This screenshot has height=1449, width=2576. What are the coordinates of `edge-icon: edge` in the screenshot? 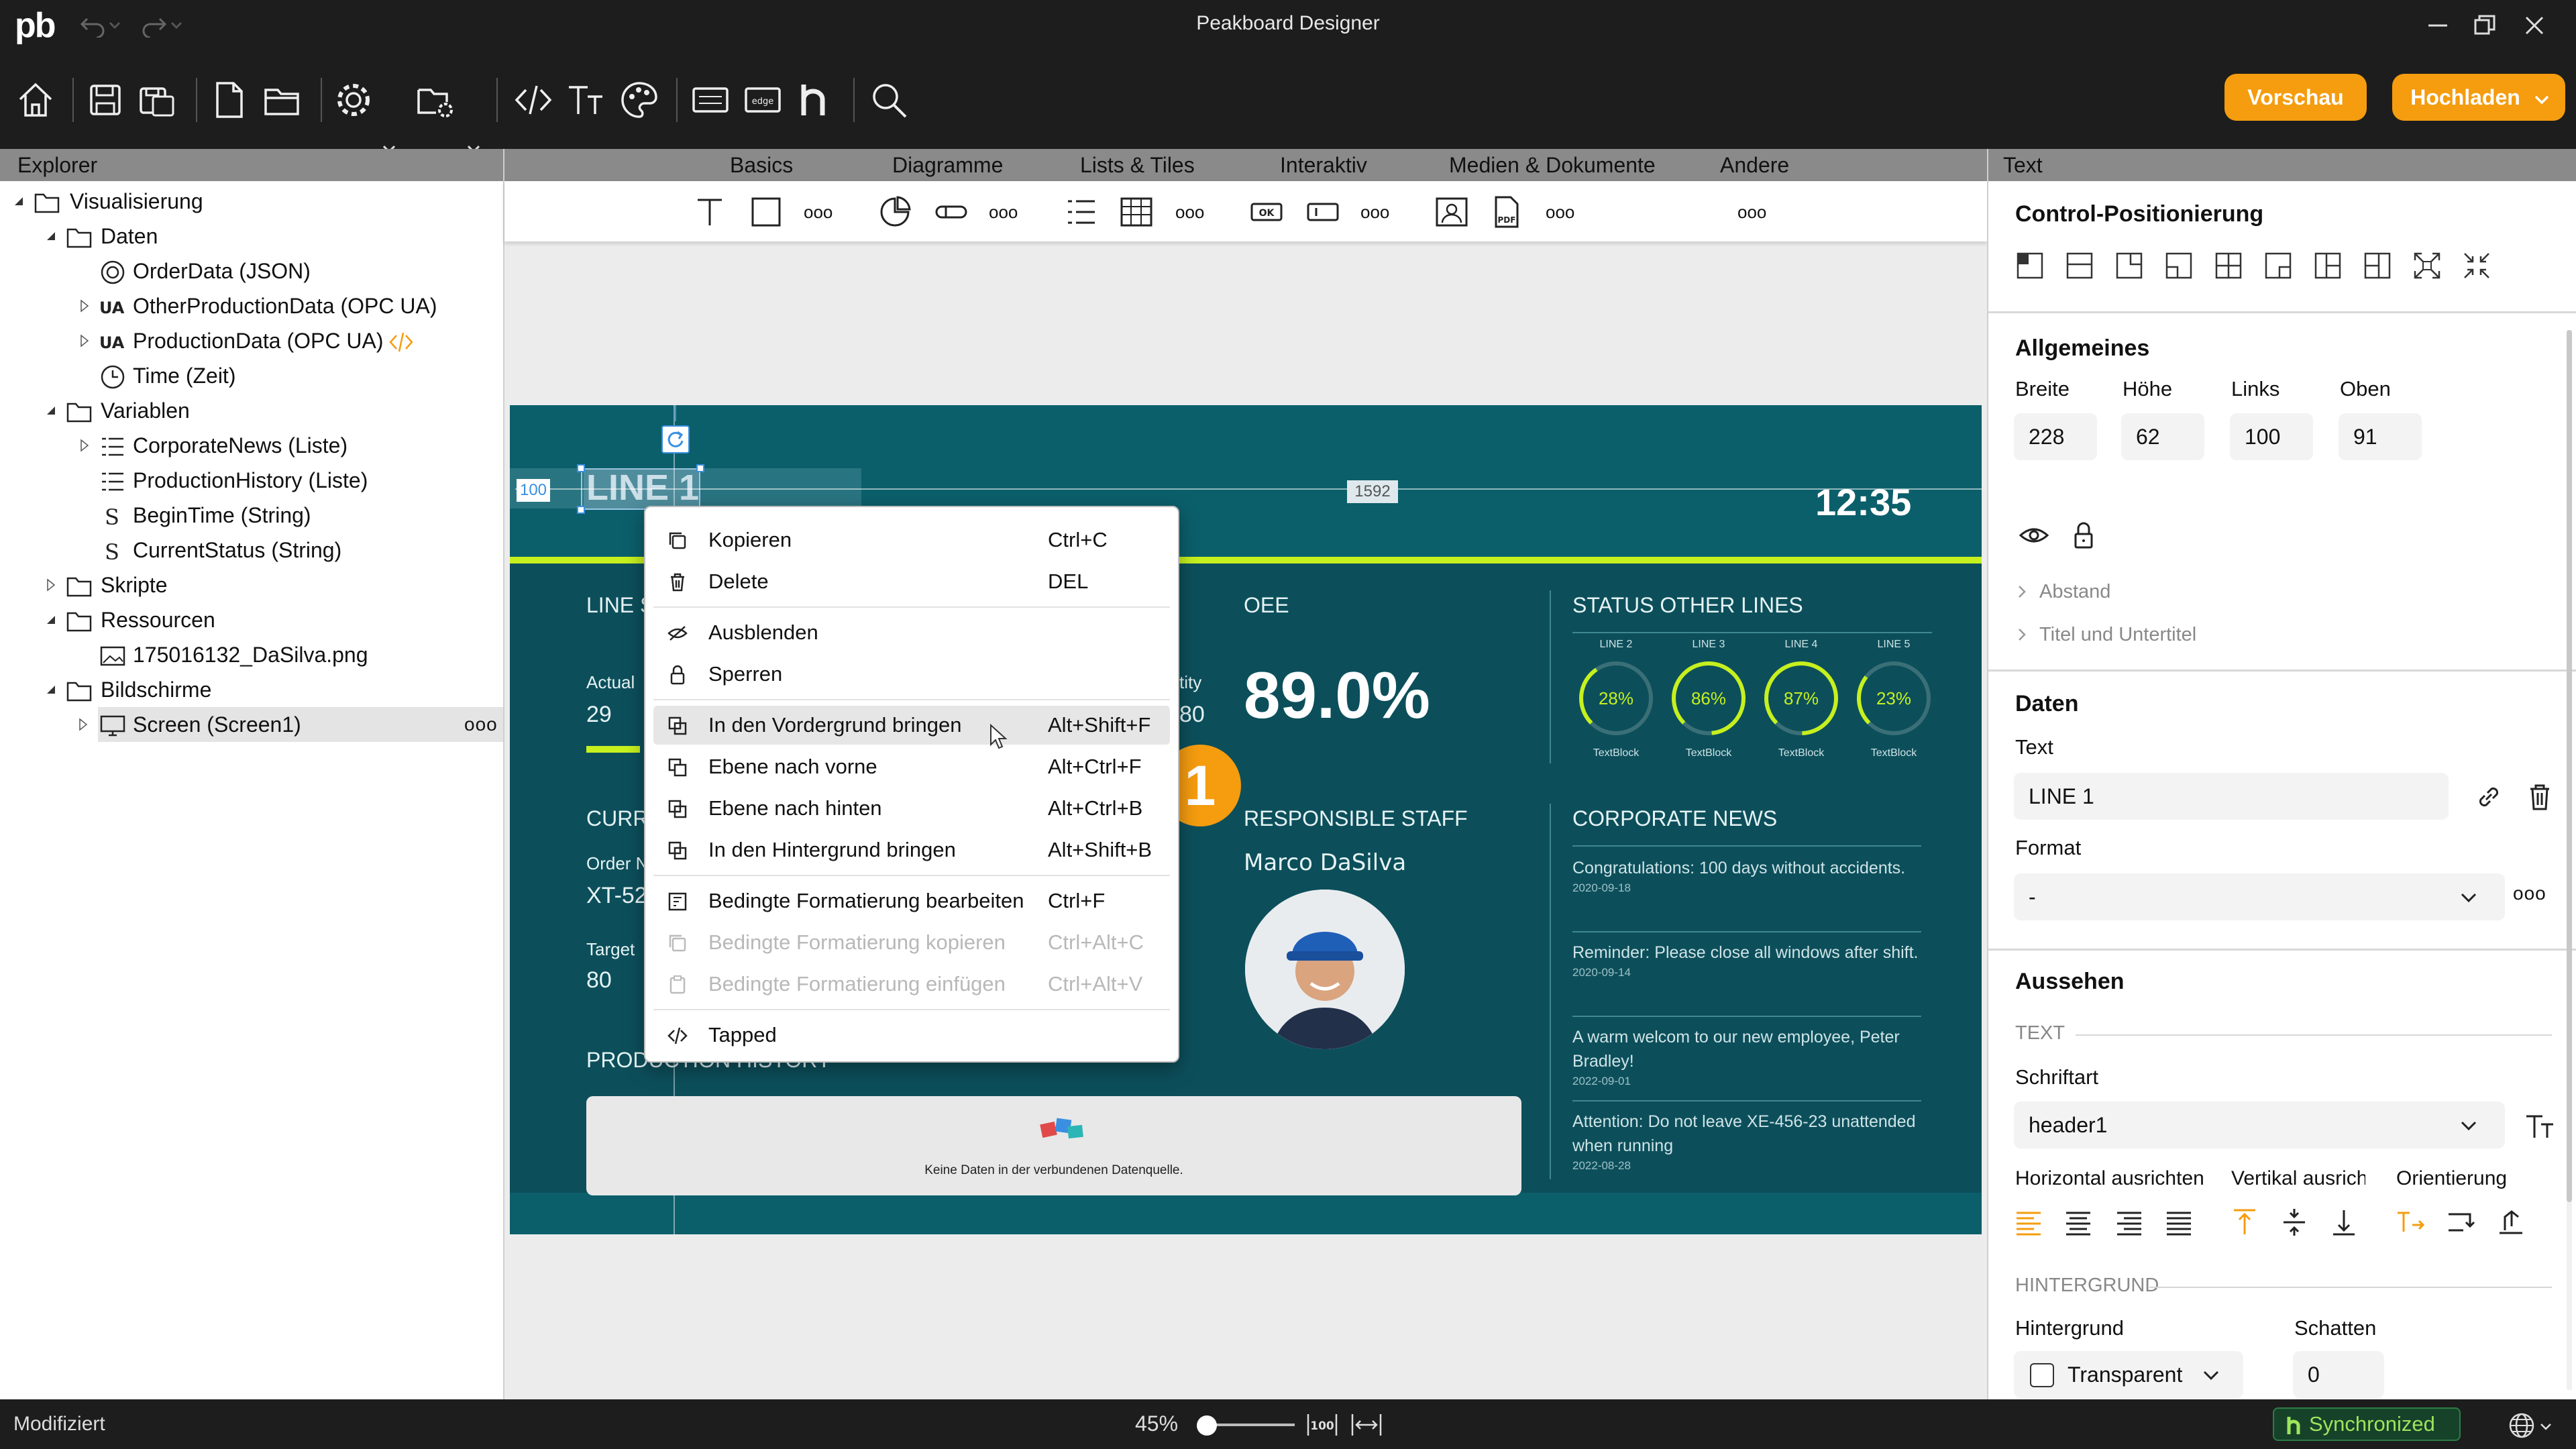 It's located at (762, 99).